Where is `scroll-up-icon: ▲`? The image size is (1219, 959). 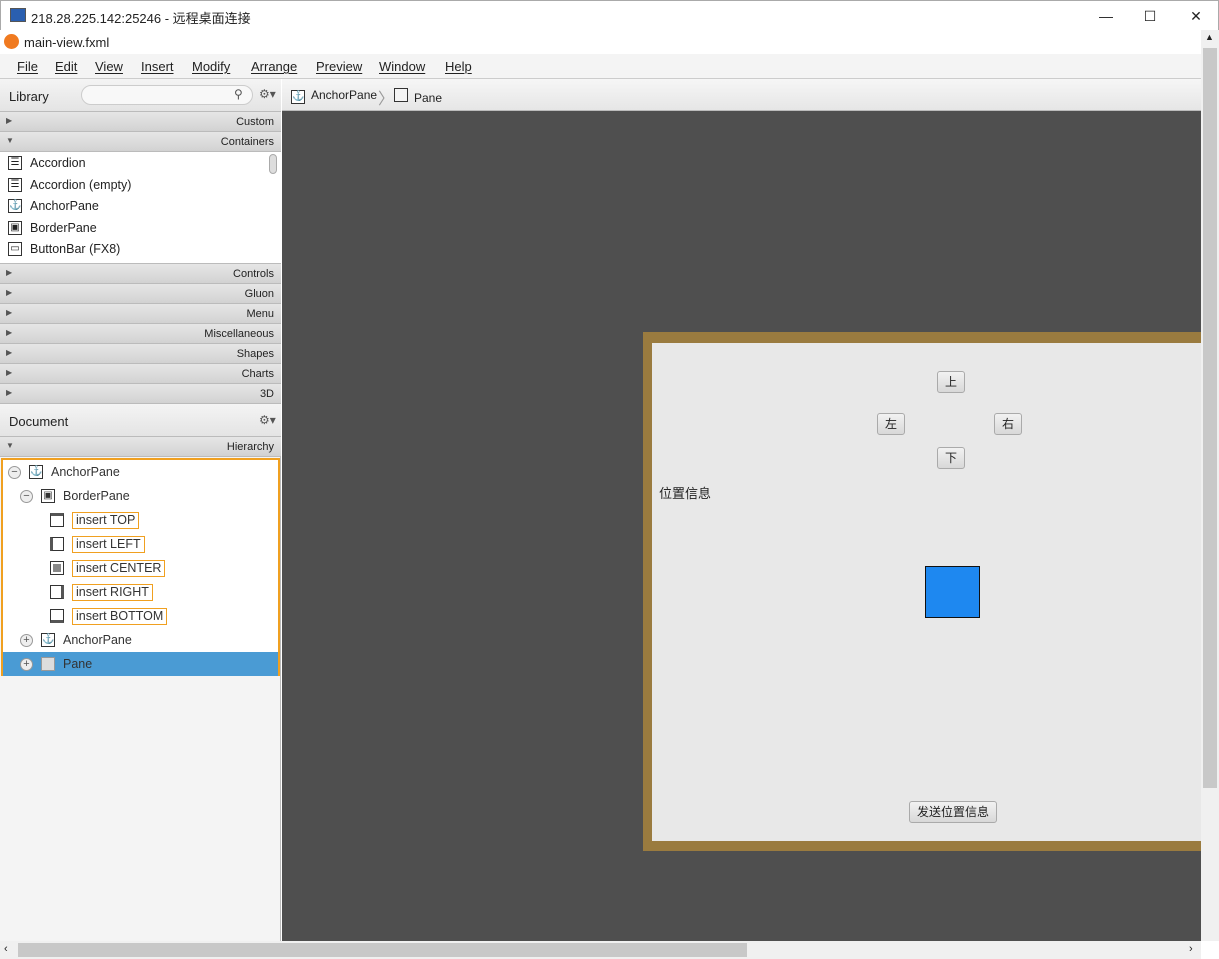 scroll-up-icon: ▲ is located at coordinates (1209, 37).